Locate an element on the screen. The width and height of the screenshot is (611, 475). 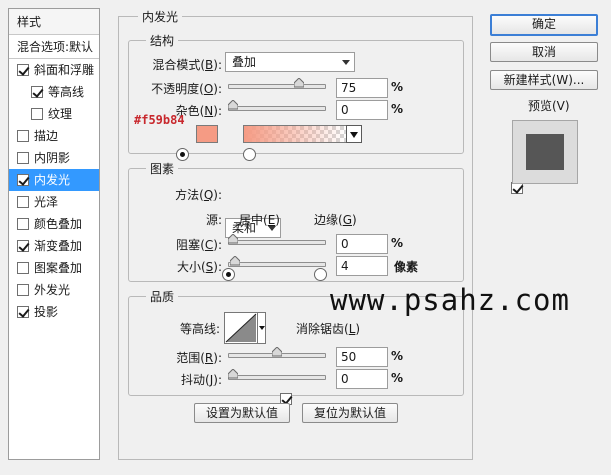
choke-label: 阻塞(C): is located at coordinates (199, 245).